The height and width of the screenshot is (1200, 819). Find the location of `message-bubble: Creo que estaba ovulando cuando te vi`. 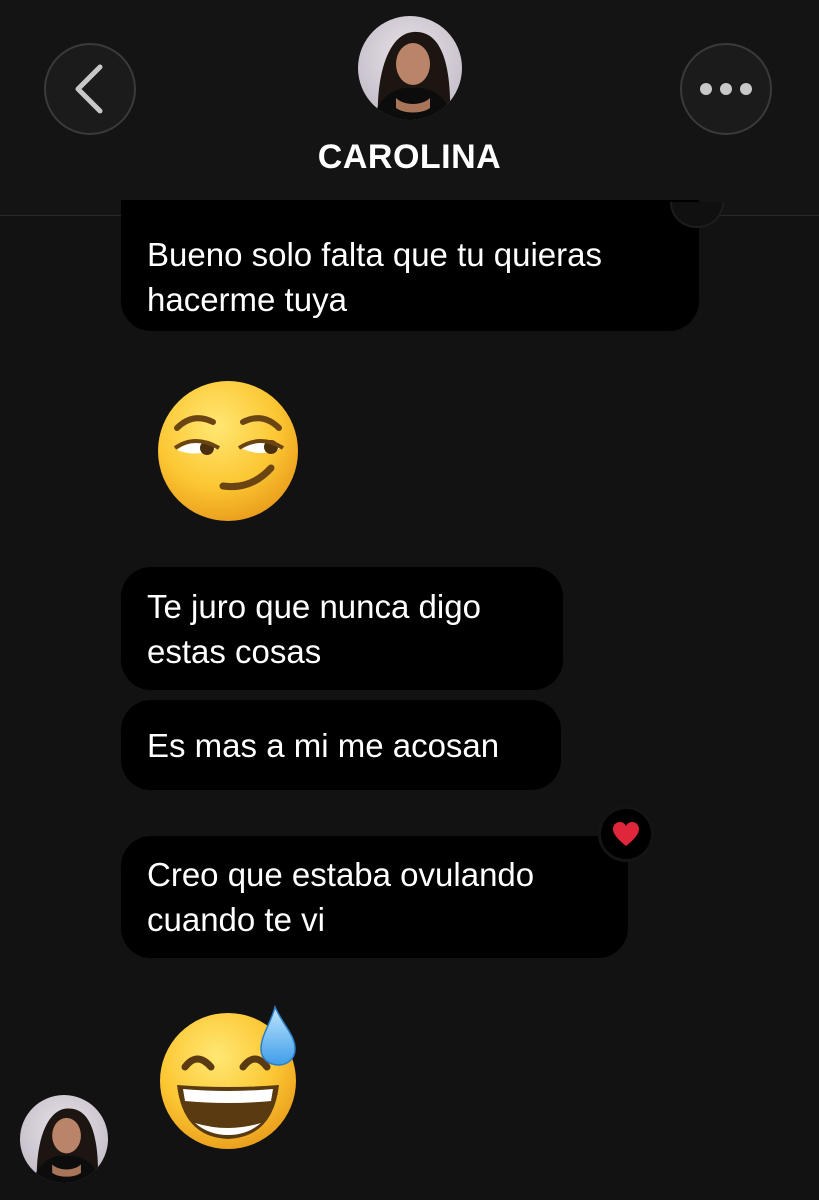

message-bubble: Creo que estaba ovulando cuando te vi is located at coordinates (374, 897).